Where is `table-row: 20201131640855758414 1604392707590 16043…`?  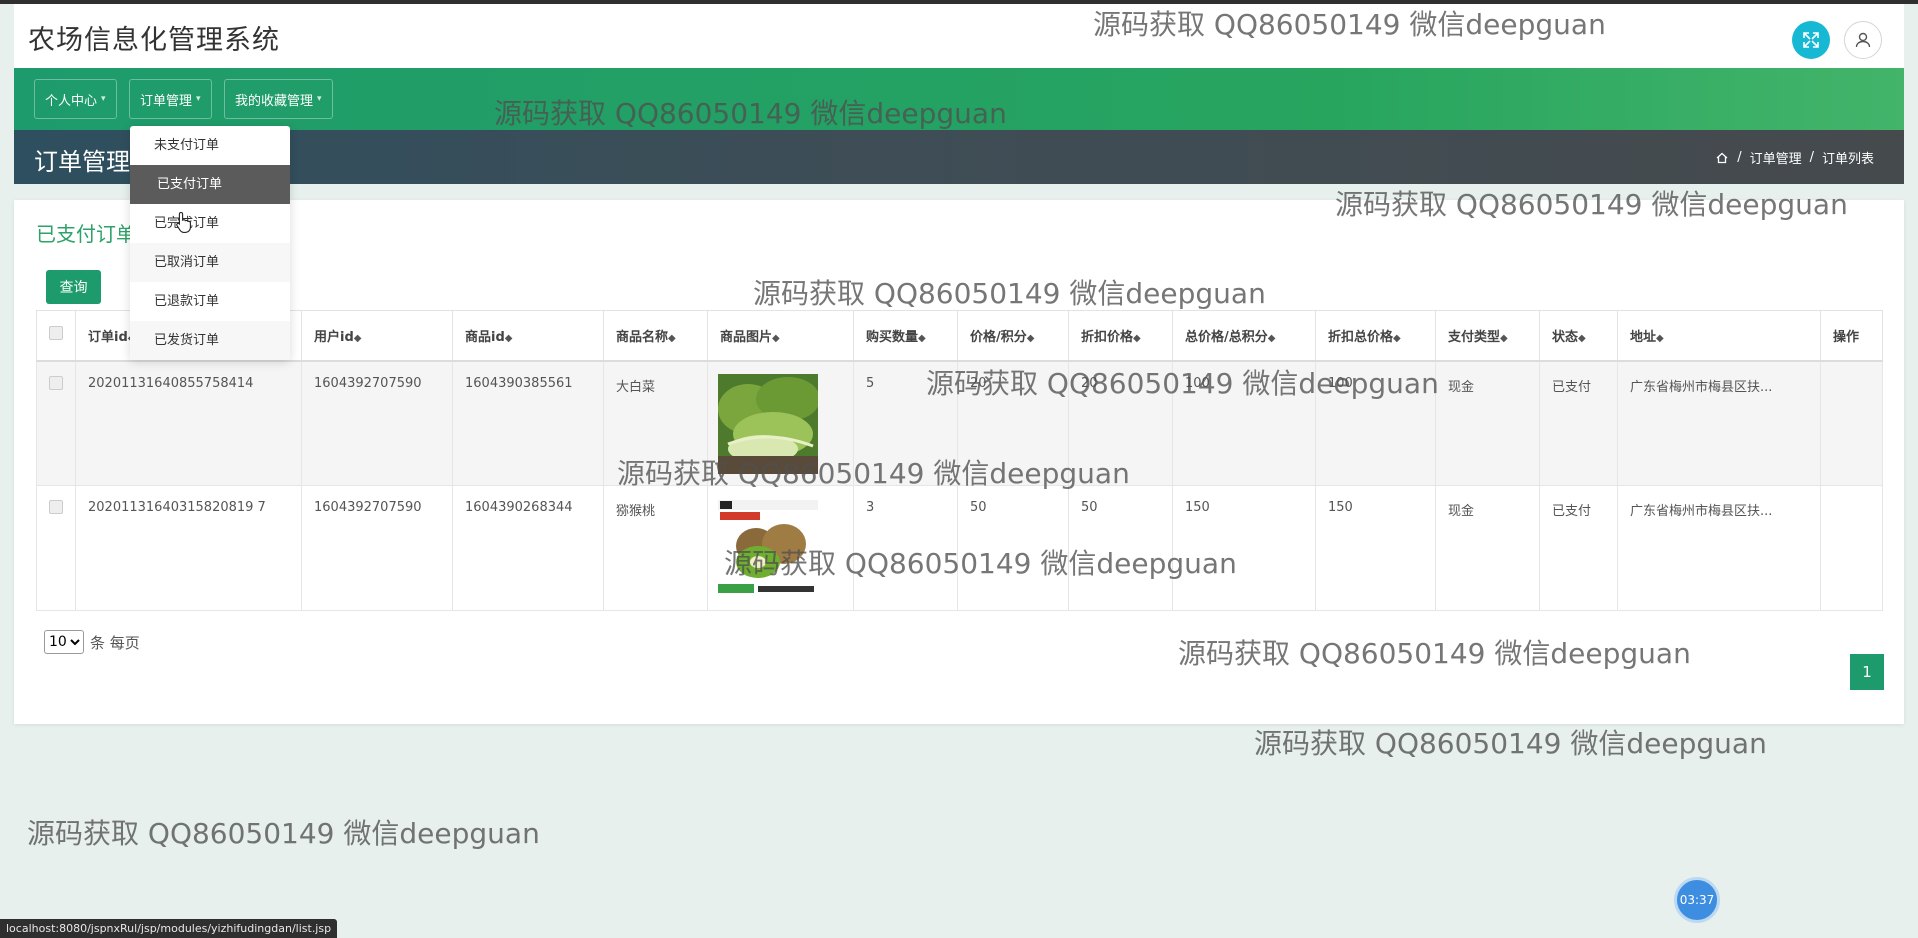 table-row: 20201131640855758414 1604392707590 16043… is located at coordinates (959, 423).